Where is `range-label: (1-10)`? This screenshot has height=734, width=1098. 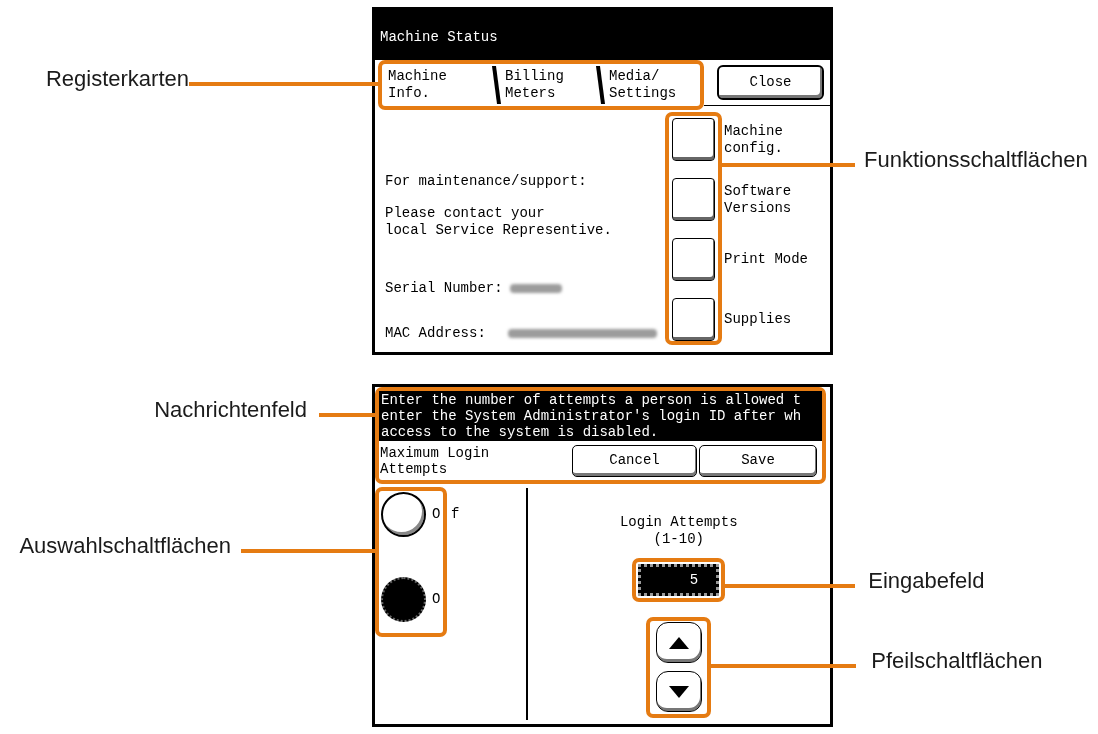 range-label: (1-10) is located at coordinates (678, 539).